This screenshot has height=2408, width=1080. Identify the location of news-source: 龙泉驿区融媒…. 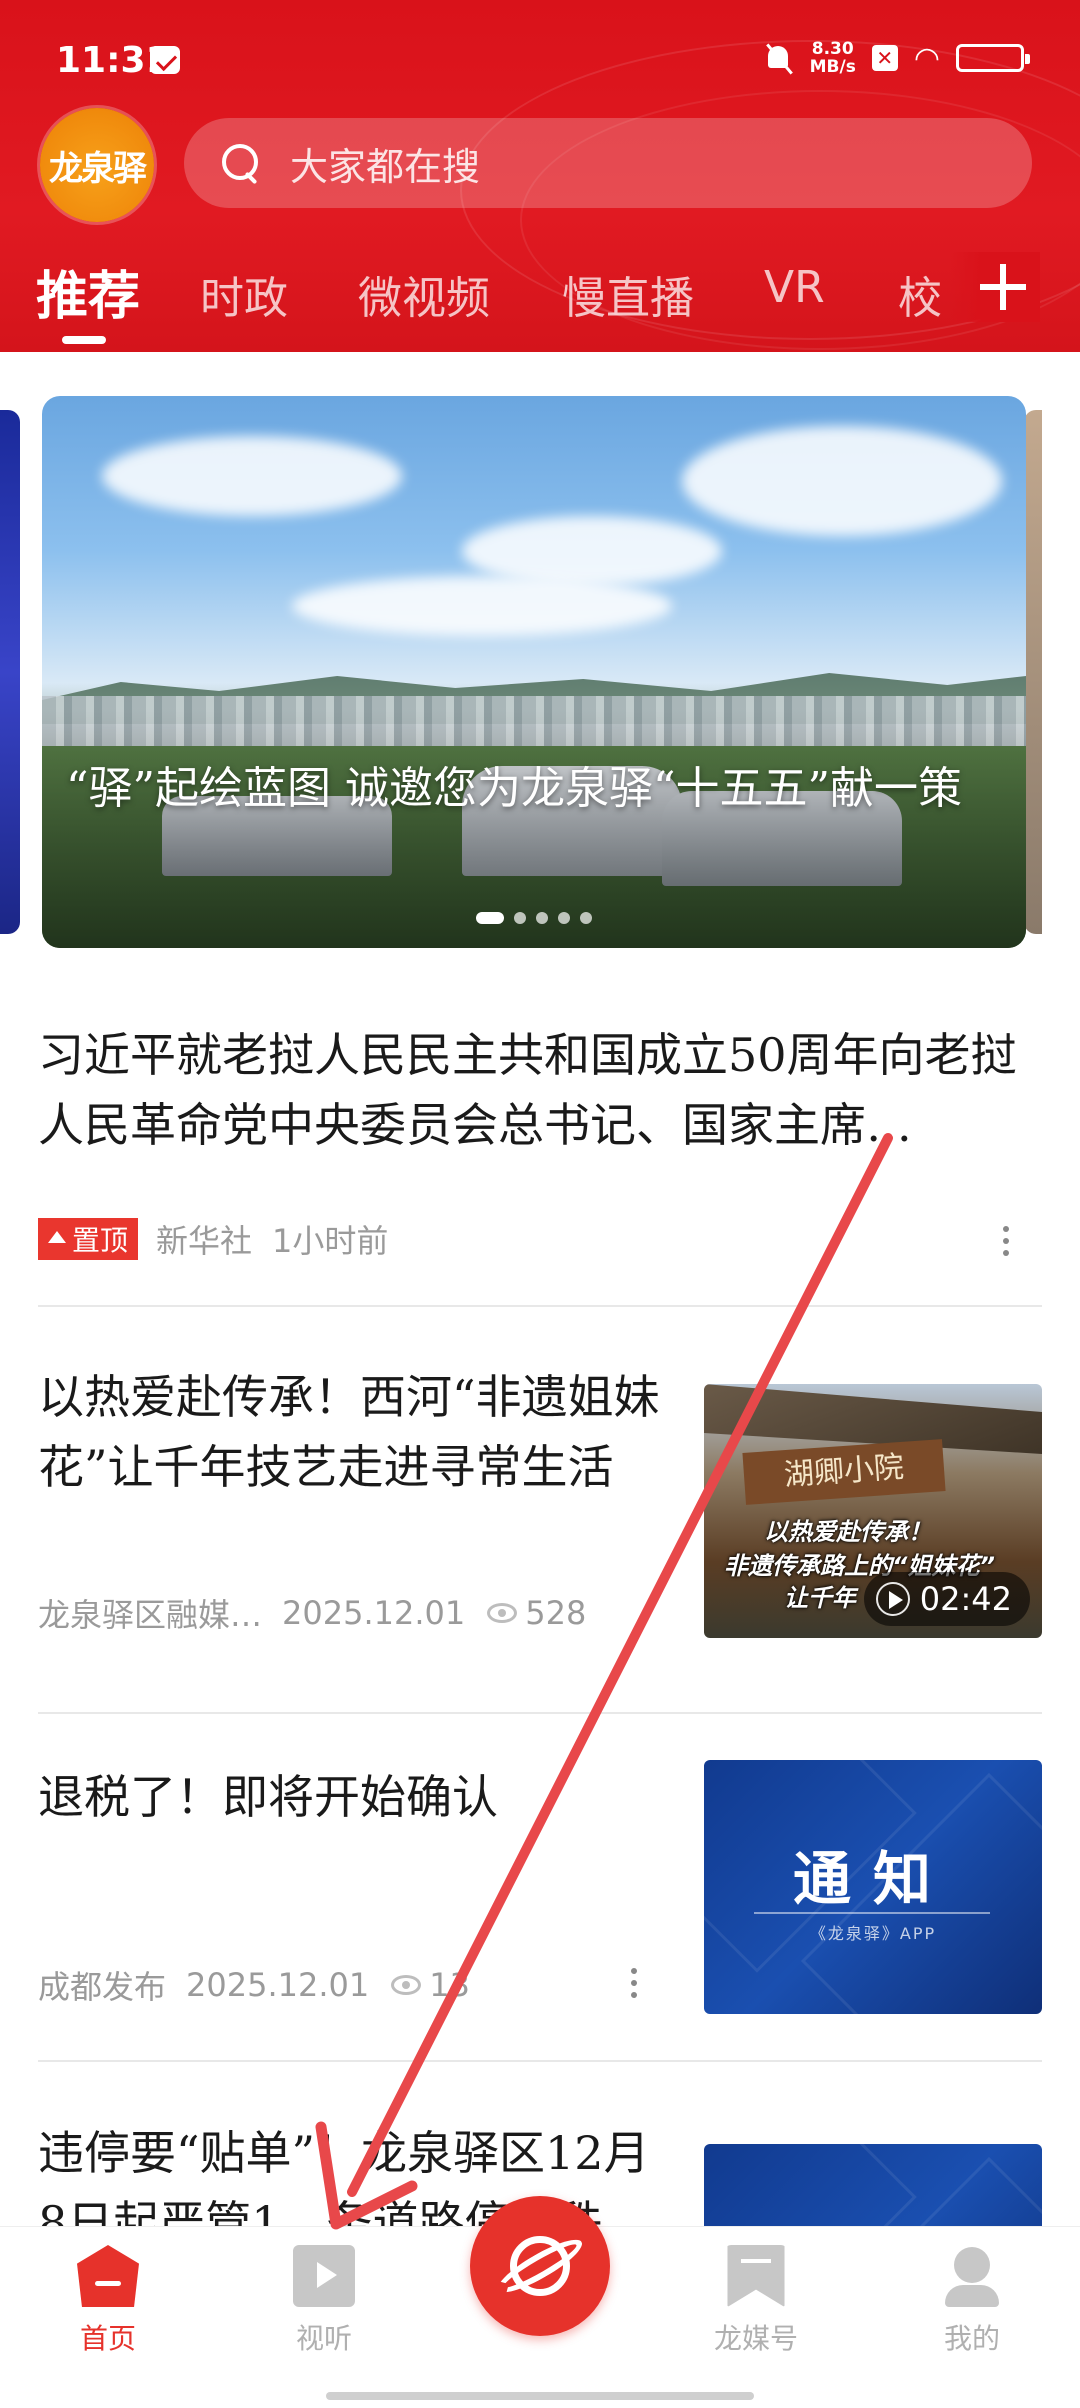
(150, 1615).